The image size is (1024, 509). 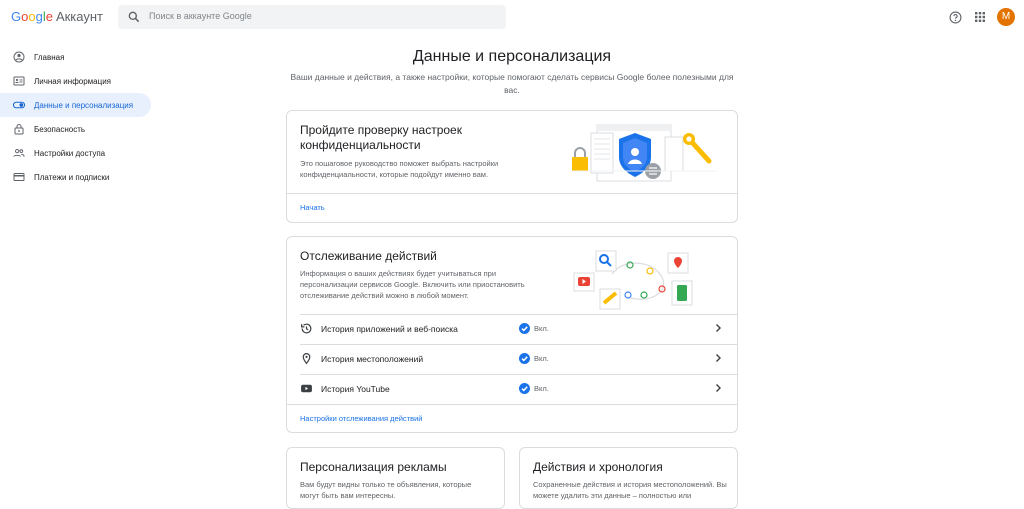 I want to click on home-icon, so click(x=19, y=57).